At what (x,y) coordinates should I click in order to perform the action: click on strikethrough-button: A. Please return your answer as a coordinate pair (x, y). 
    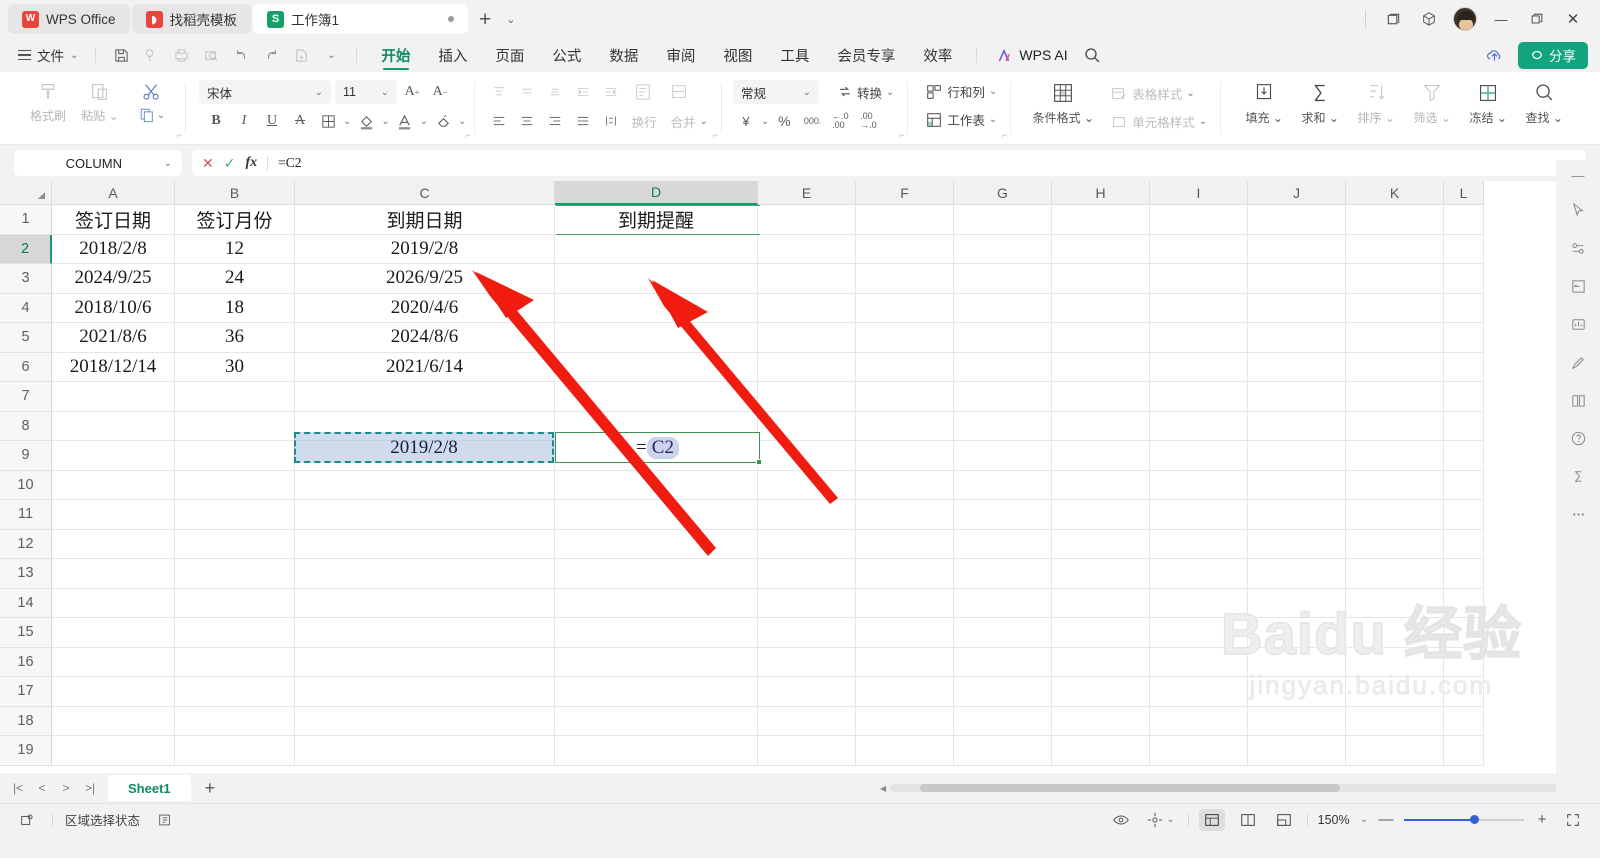
    Looking at the image, I should click on (300, 121).